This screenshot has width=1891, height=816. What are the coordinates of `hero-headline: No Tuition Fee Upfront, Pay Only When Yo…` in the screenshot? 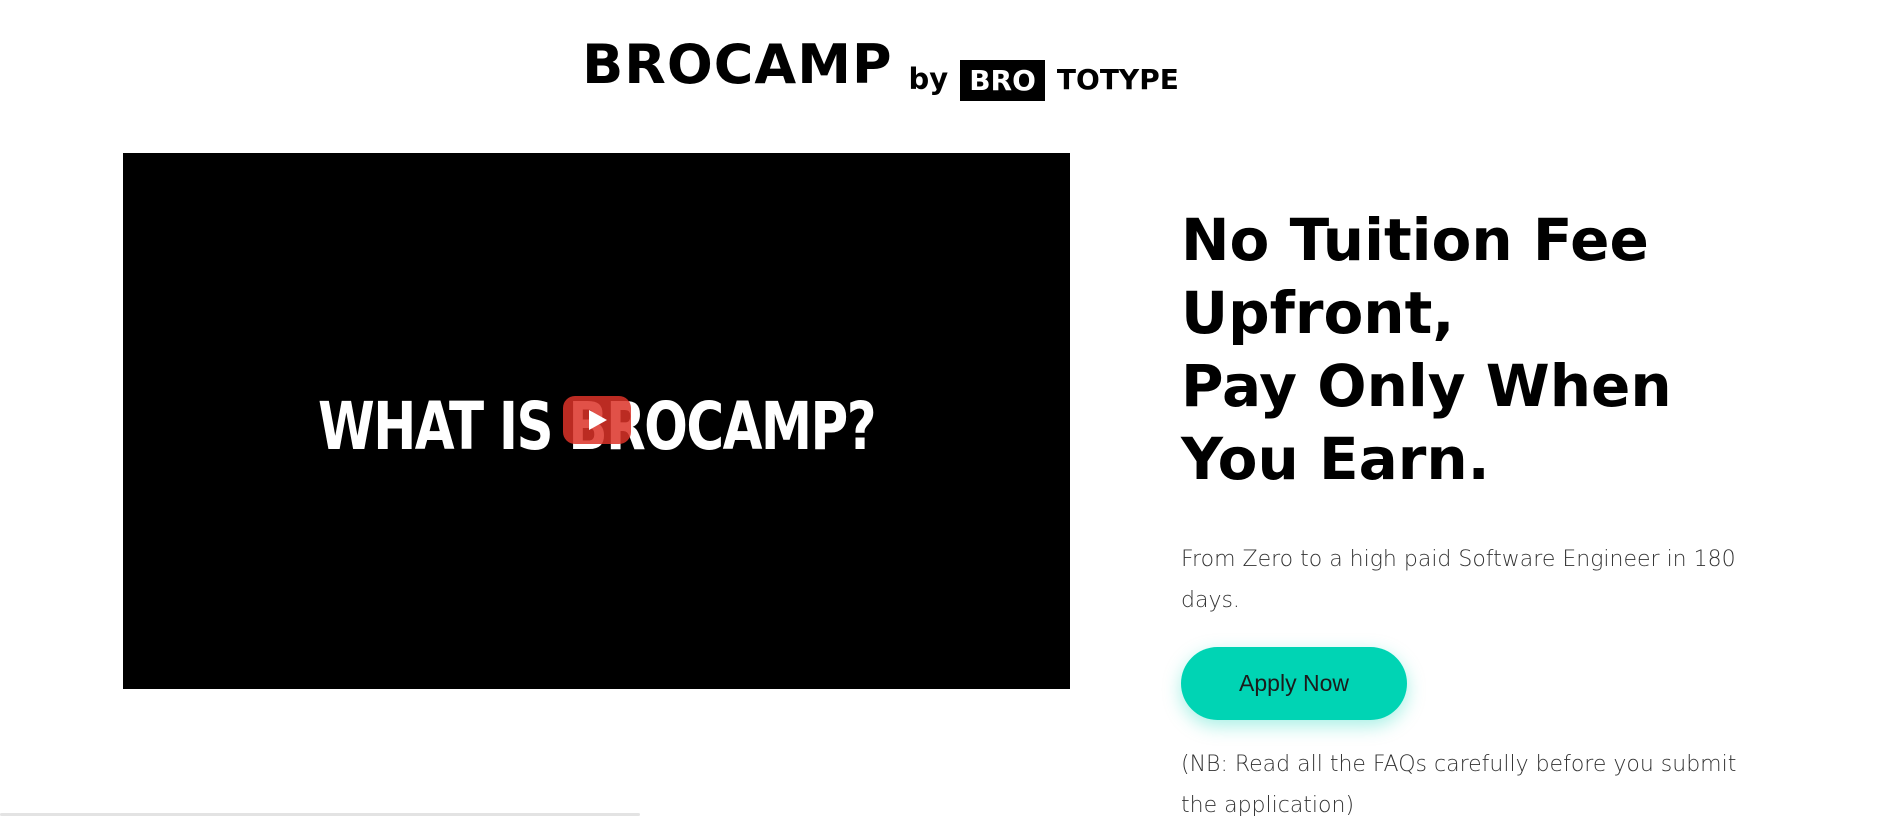 It's located at (1426, 349).